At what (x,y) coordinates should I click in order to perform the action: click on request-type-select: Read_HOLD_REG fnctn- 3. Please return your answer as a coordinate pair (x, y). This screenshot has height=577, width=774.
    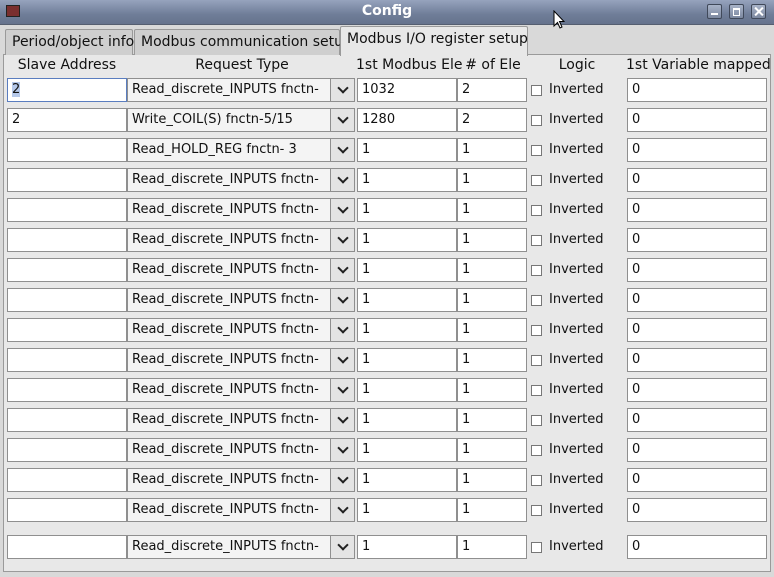
    Looking at the image, I should click on (229, 150).